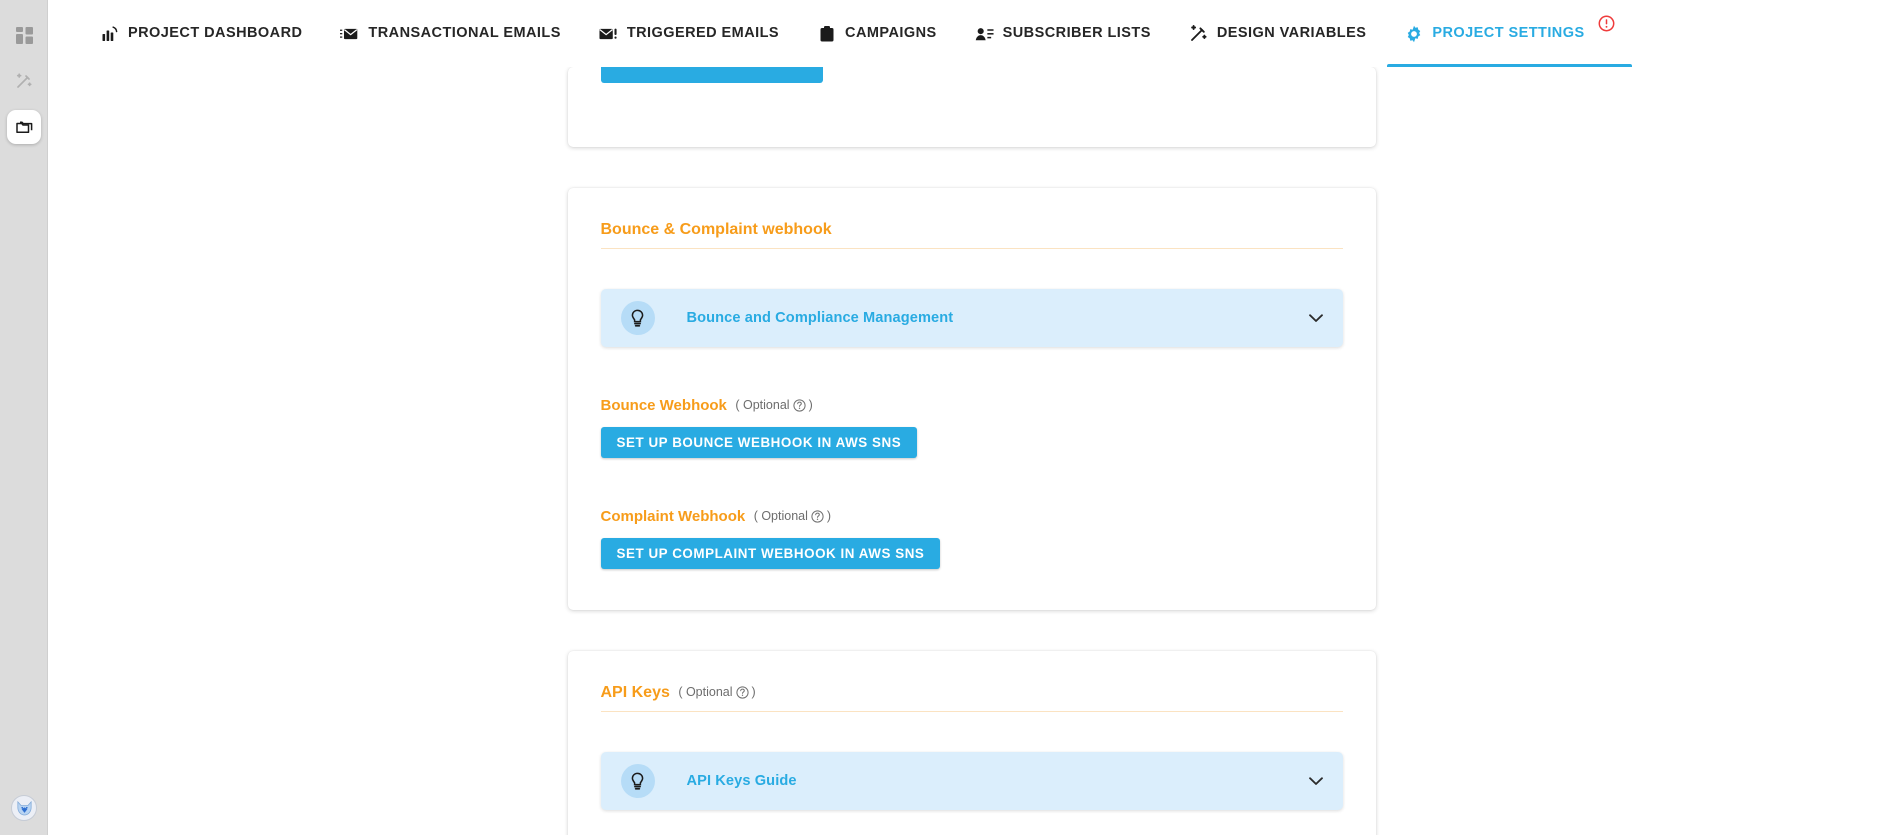 Image resolution: width=1895 pixels, height=835 pixels. Describe the element at coordinates (971, 219) in the screenshot. I see `bounce-card-header: Bounce & Complaint webhook` at that location.